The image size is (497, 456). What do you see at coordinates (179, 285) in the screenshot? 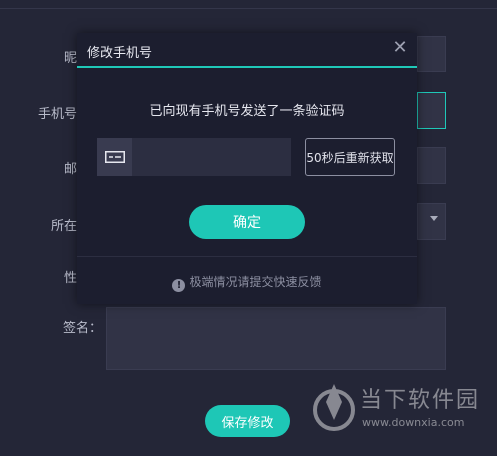
I see `info-icon: !` at bounding box center [179, 285].